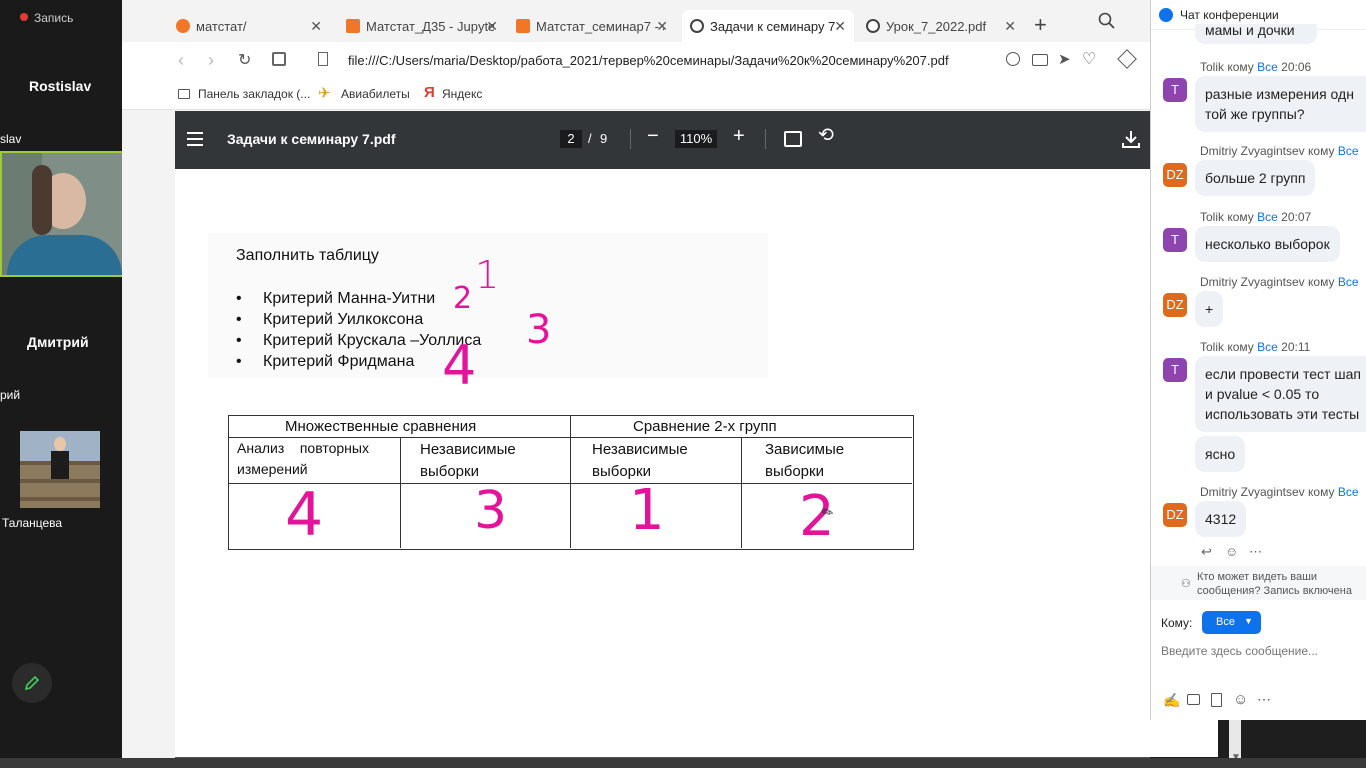 The width and height of the screenshot is (1366, 768). I want to click on table-header: Множественные сравнения, so click(381, 426).